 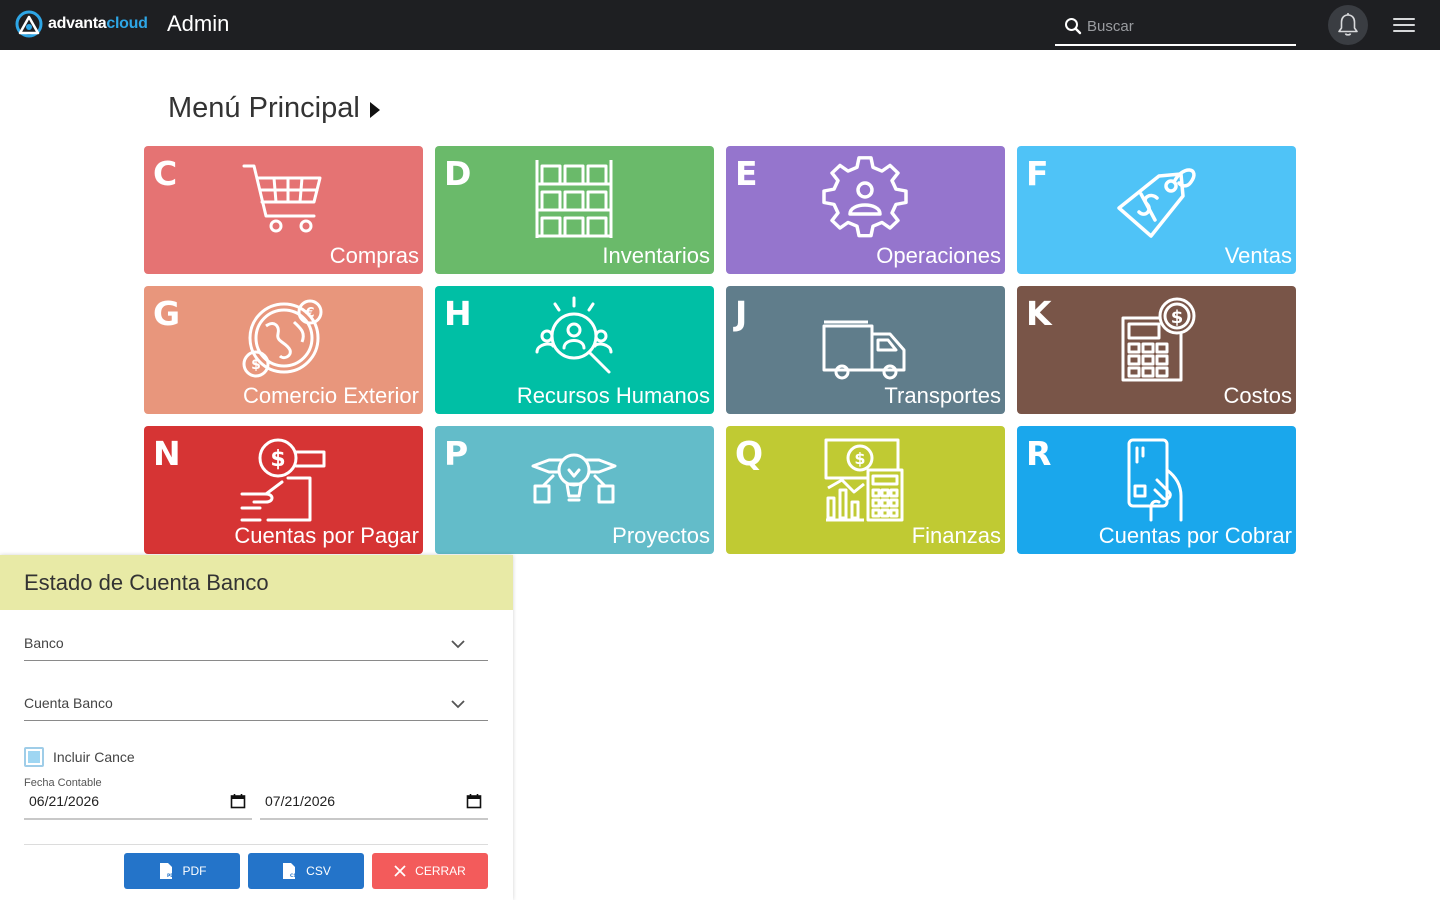 I want to click on search-box, so click(x=1175, y=27).